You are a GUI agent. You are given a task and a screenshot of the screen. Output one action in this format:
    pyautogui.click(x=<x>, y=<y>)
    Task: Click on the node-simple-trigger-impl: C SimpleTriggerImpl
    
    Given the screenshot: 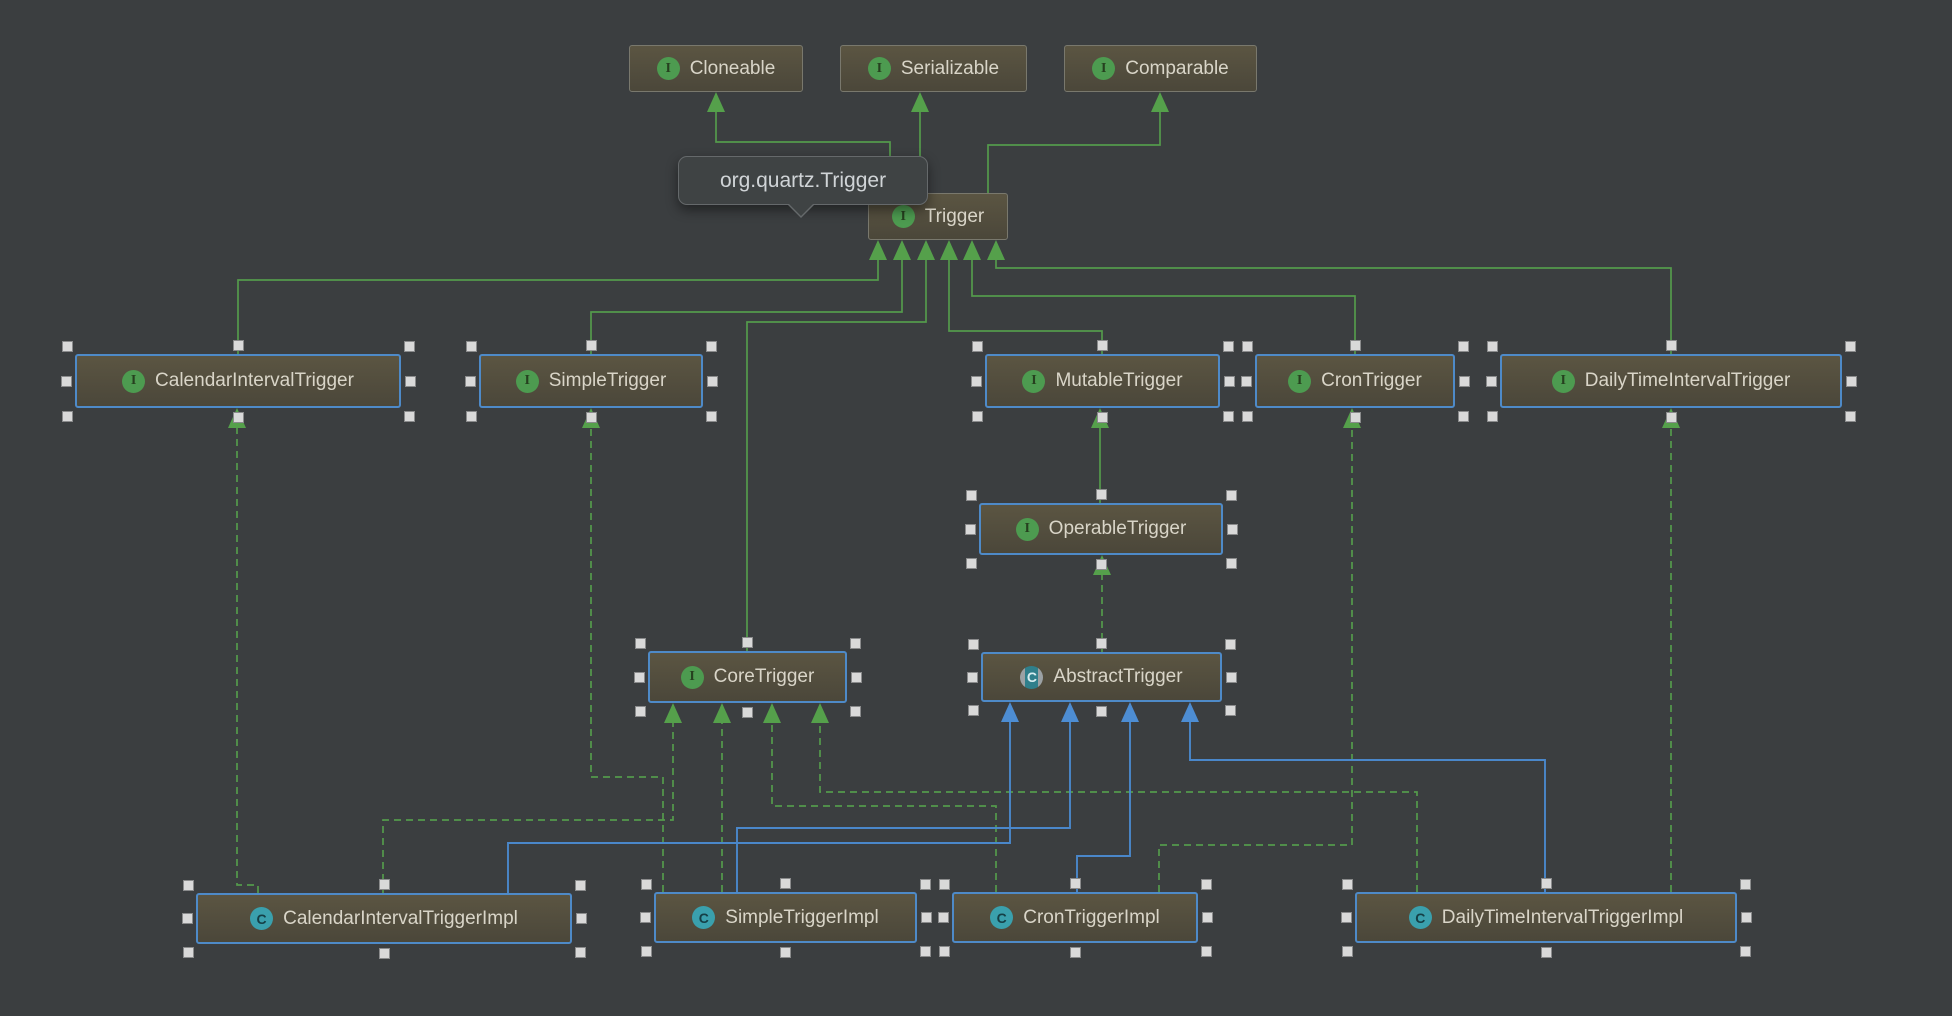 What is the action you would take?
    pyautogui.click(x=785, y=917)
    